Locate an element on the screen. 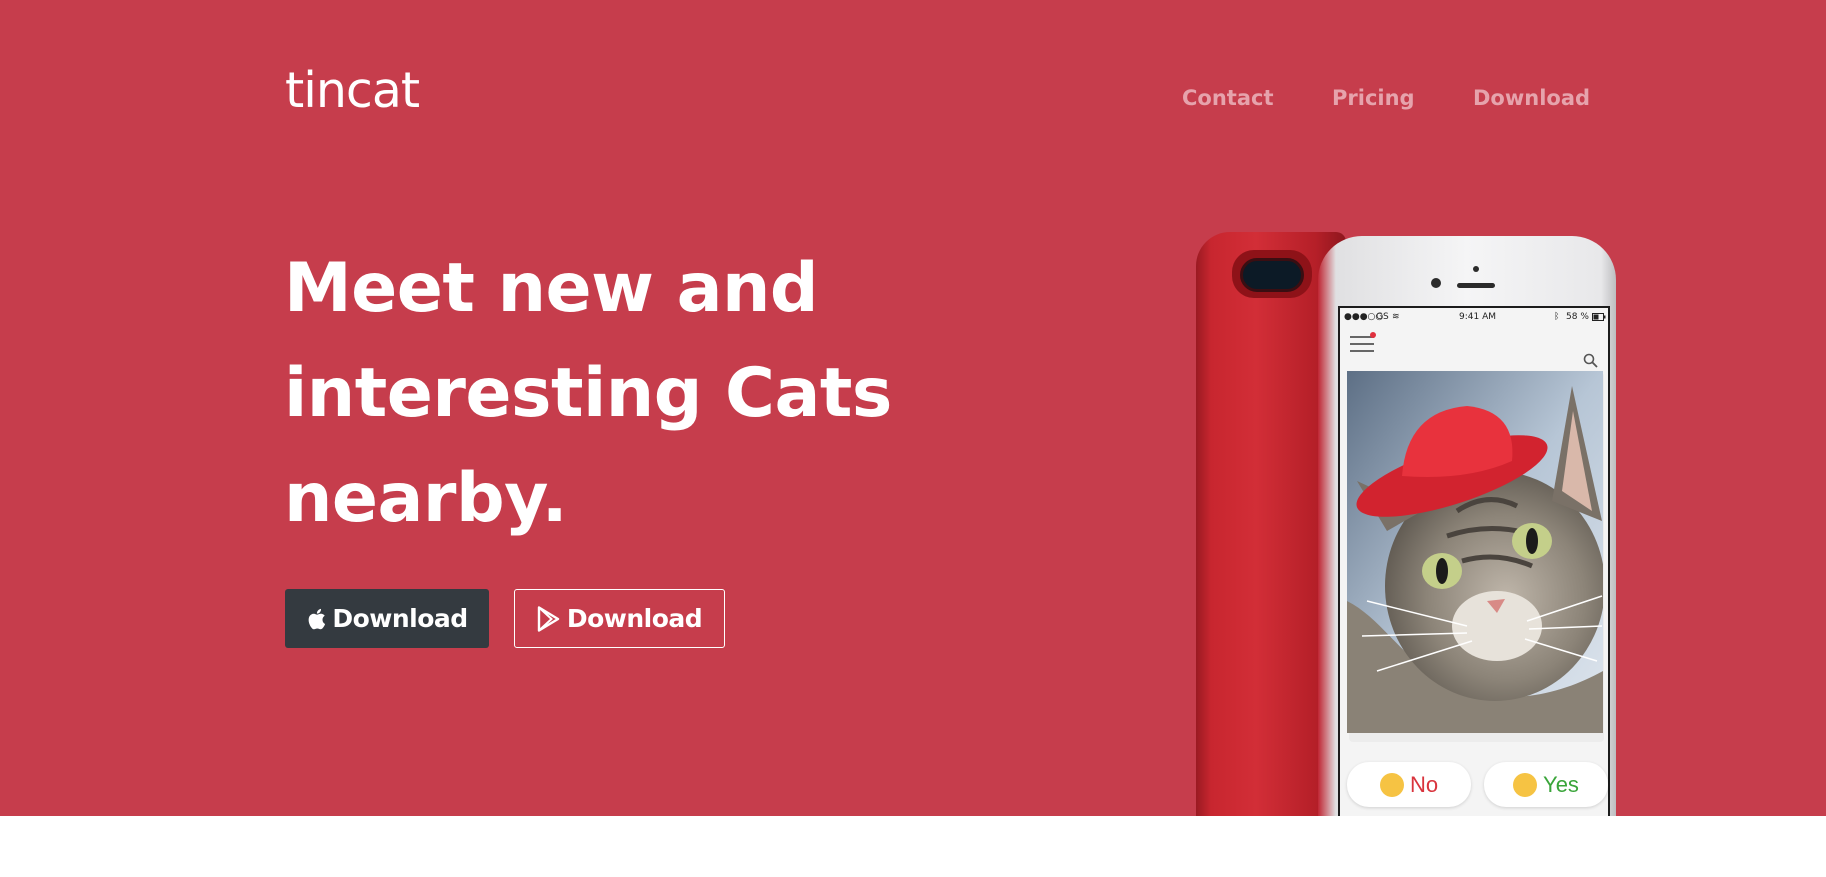 This screenshot has width=1826, height=877. notification-dot is located at coordinates (1373, 335).